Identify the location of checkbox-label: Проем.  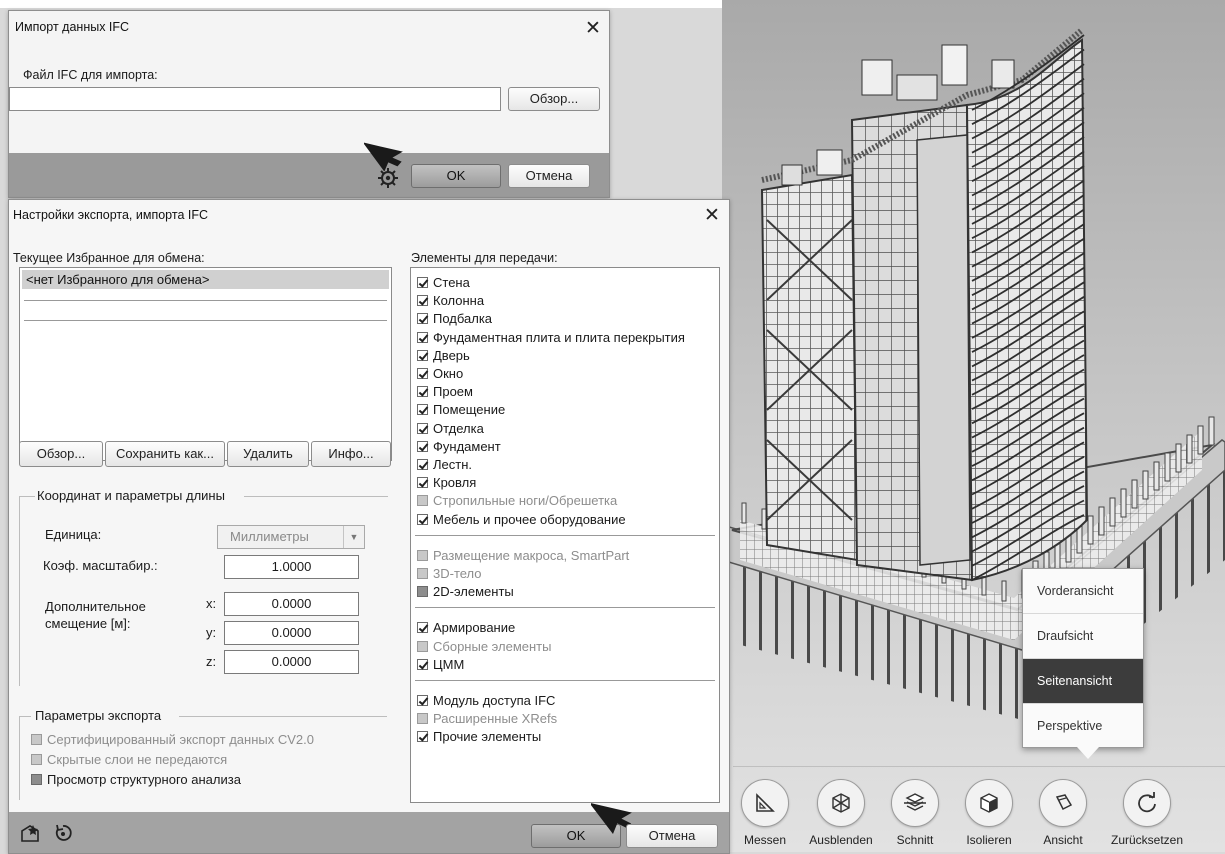
(453, 392).